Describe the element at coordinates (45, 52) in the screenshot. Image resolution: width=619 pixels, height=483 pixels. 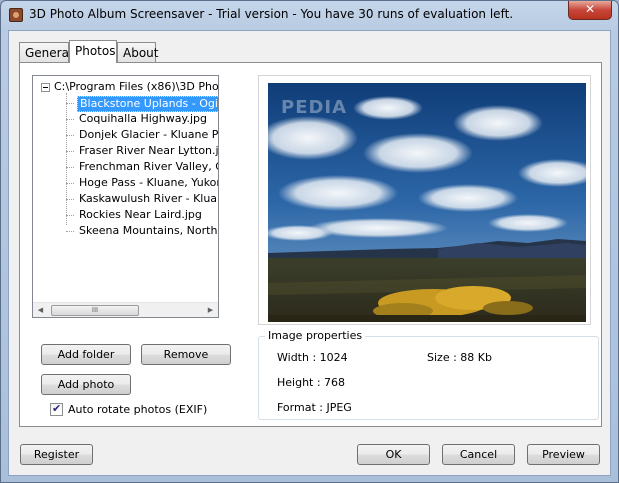
I see `tab-general: General` at that location.